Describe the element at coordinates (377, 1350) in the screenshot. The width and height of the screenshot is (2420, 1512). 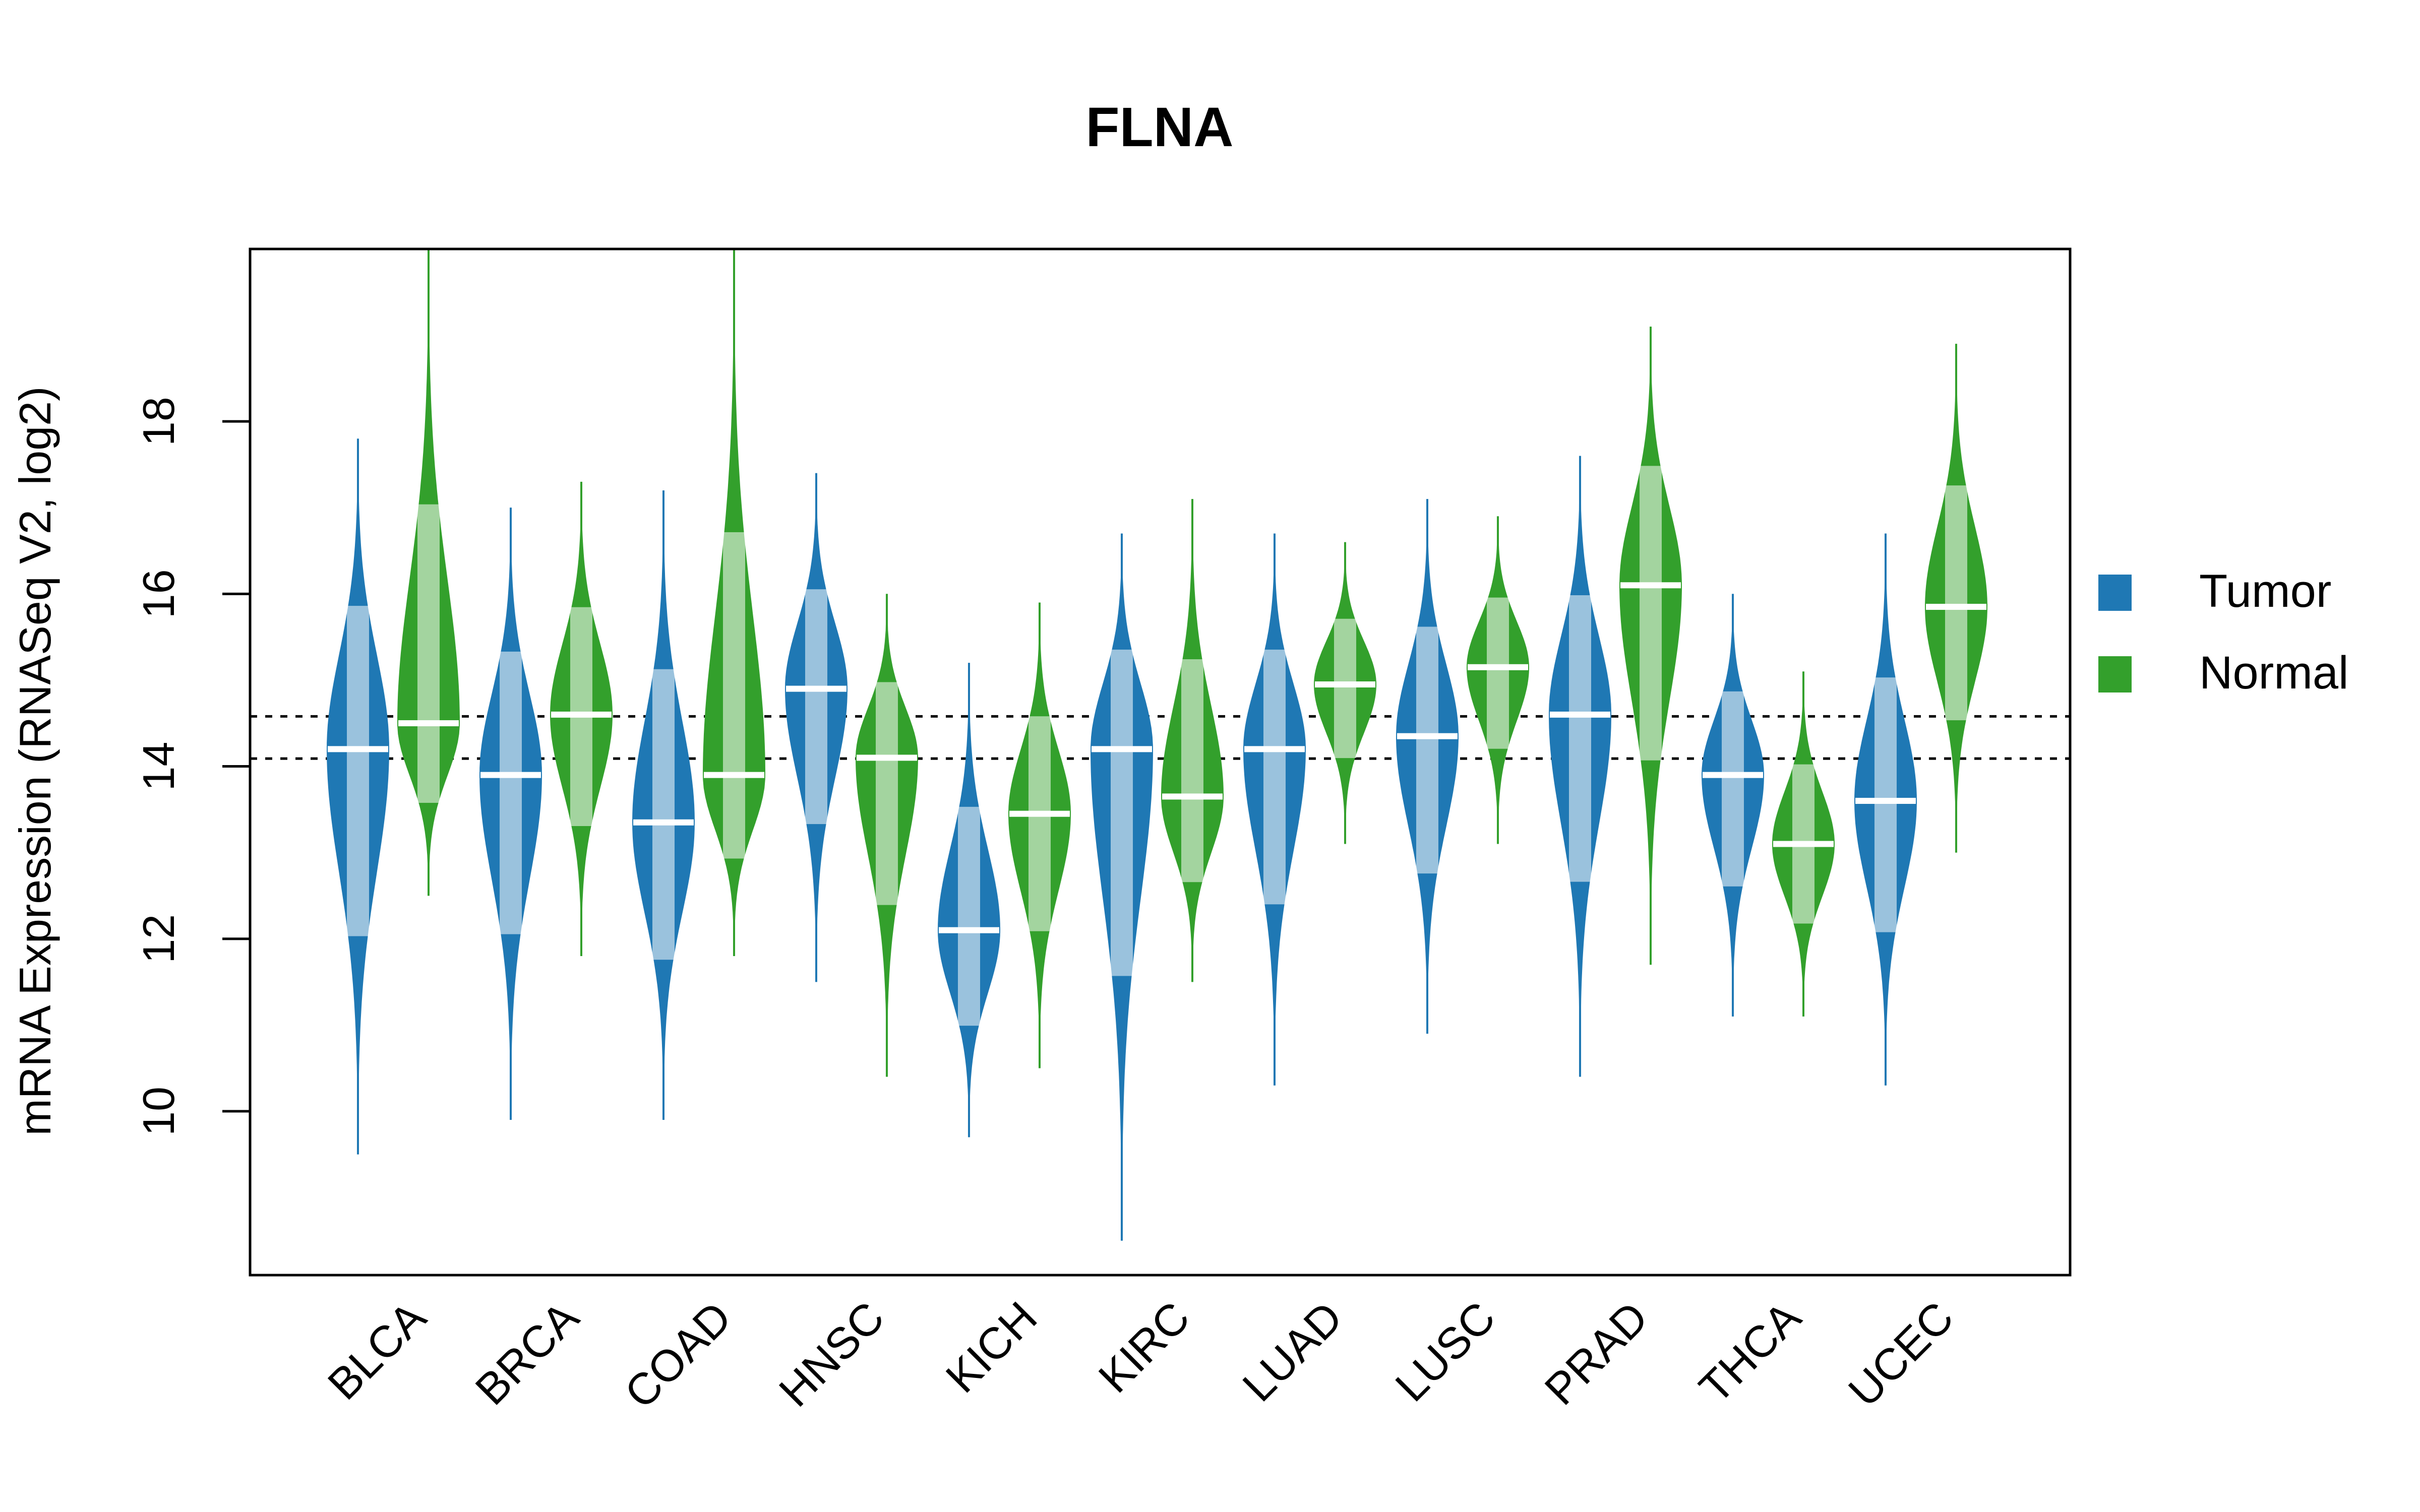
I see `x-tick-label-blca: BLCA` at that location.